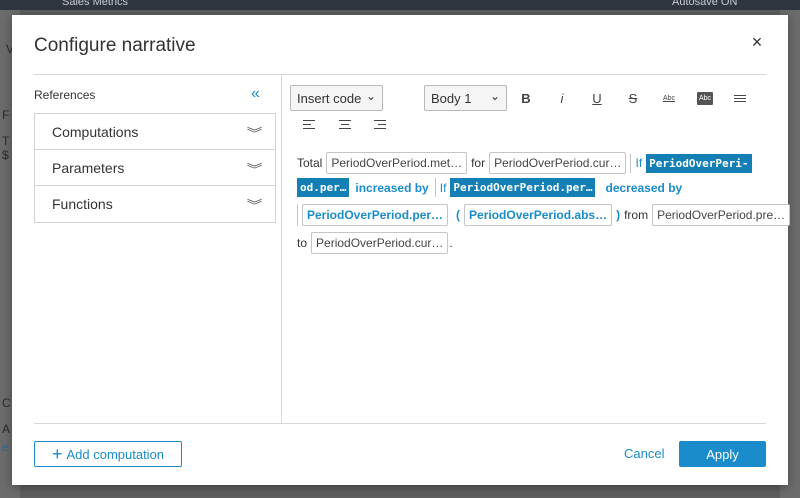 The height and width of the screenshot is (498, 800). Describe the element at coordinates (6, 141) in the screenshot. I see `background-fragment: T` at that location.